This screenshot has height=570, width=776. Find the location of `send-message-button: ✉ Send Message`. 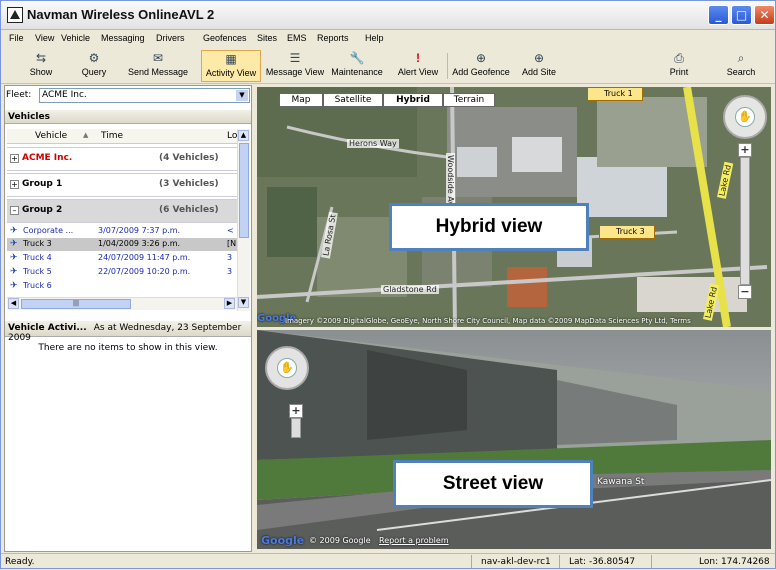

send-message-button: ✉ Send Message is located at coordinates (158, 66).